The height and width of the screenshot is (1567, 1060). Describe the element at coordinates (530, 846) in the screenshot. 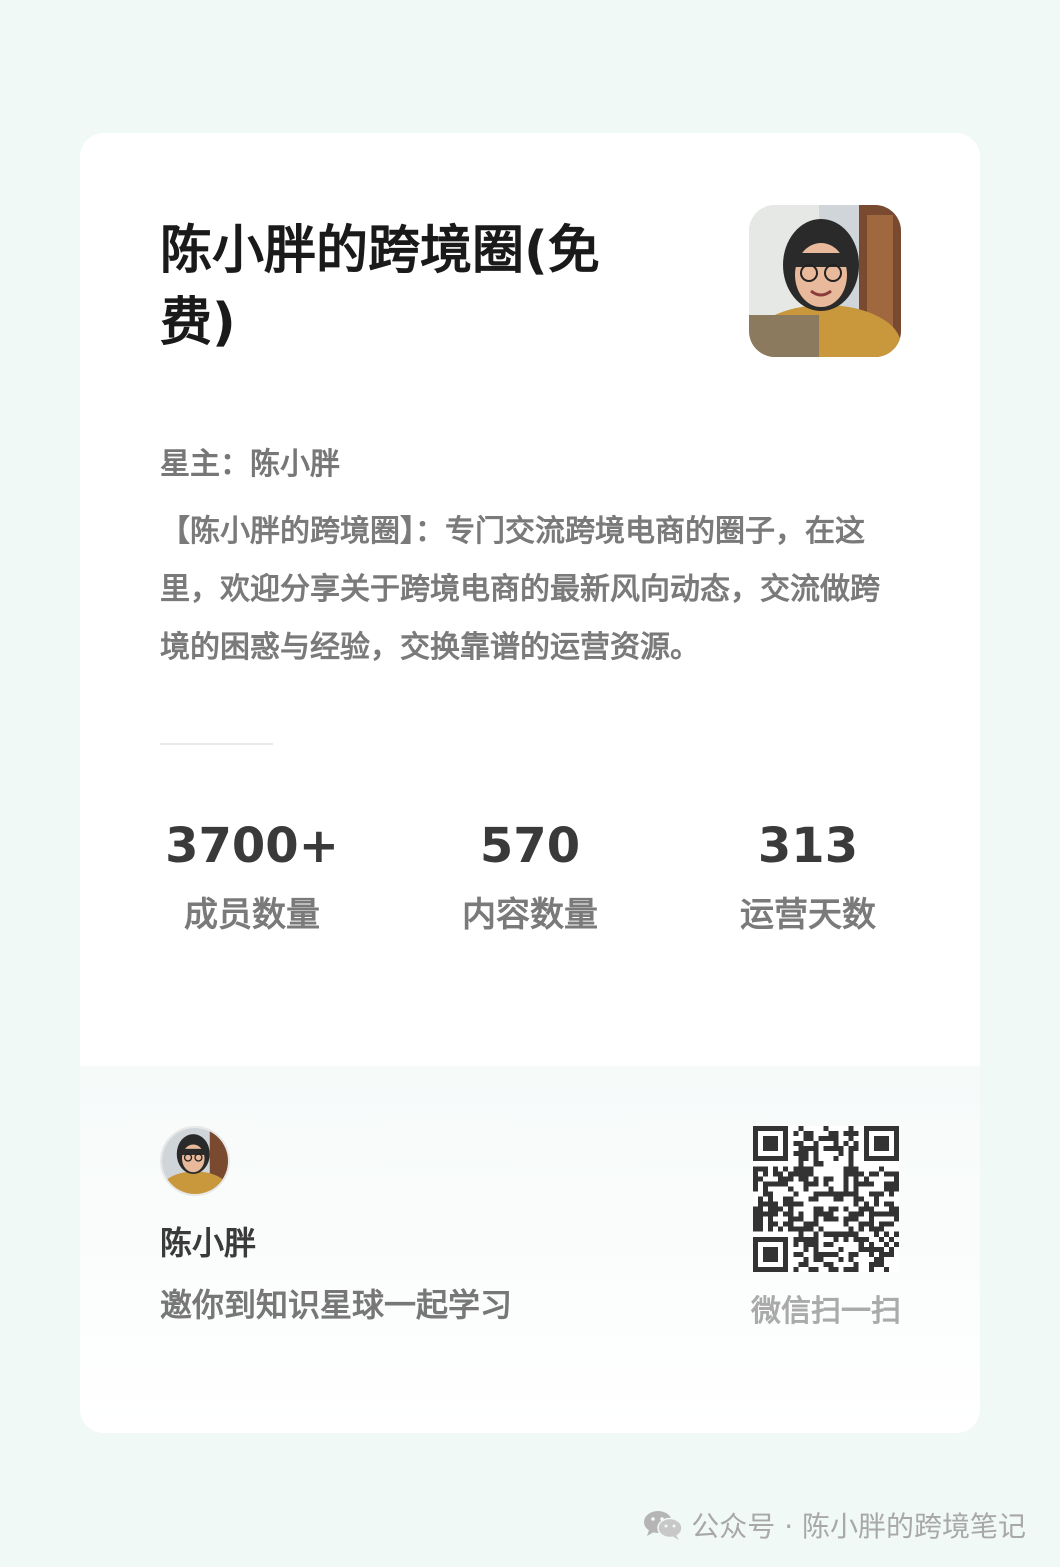

I see `stat-value: 570` at that location.